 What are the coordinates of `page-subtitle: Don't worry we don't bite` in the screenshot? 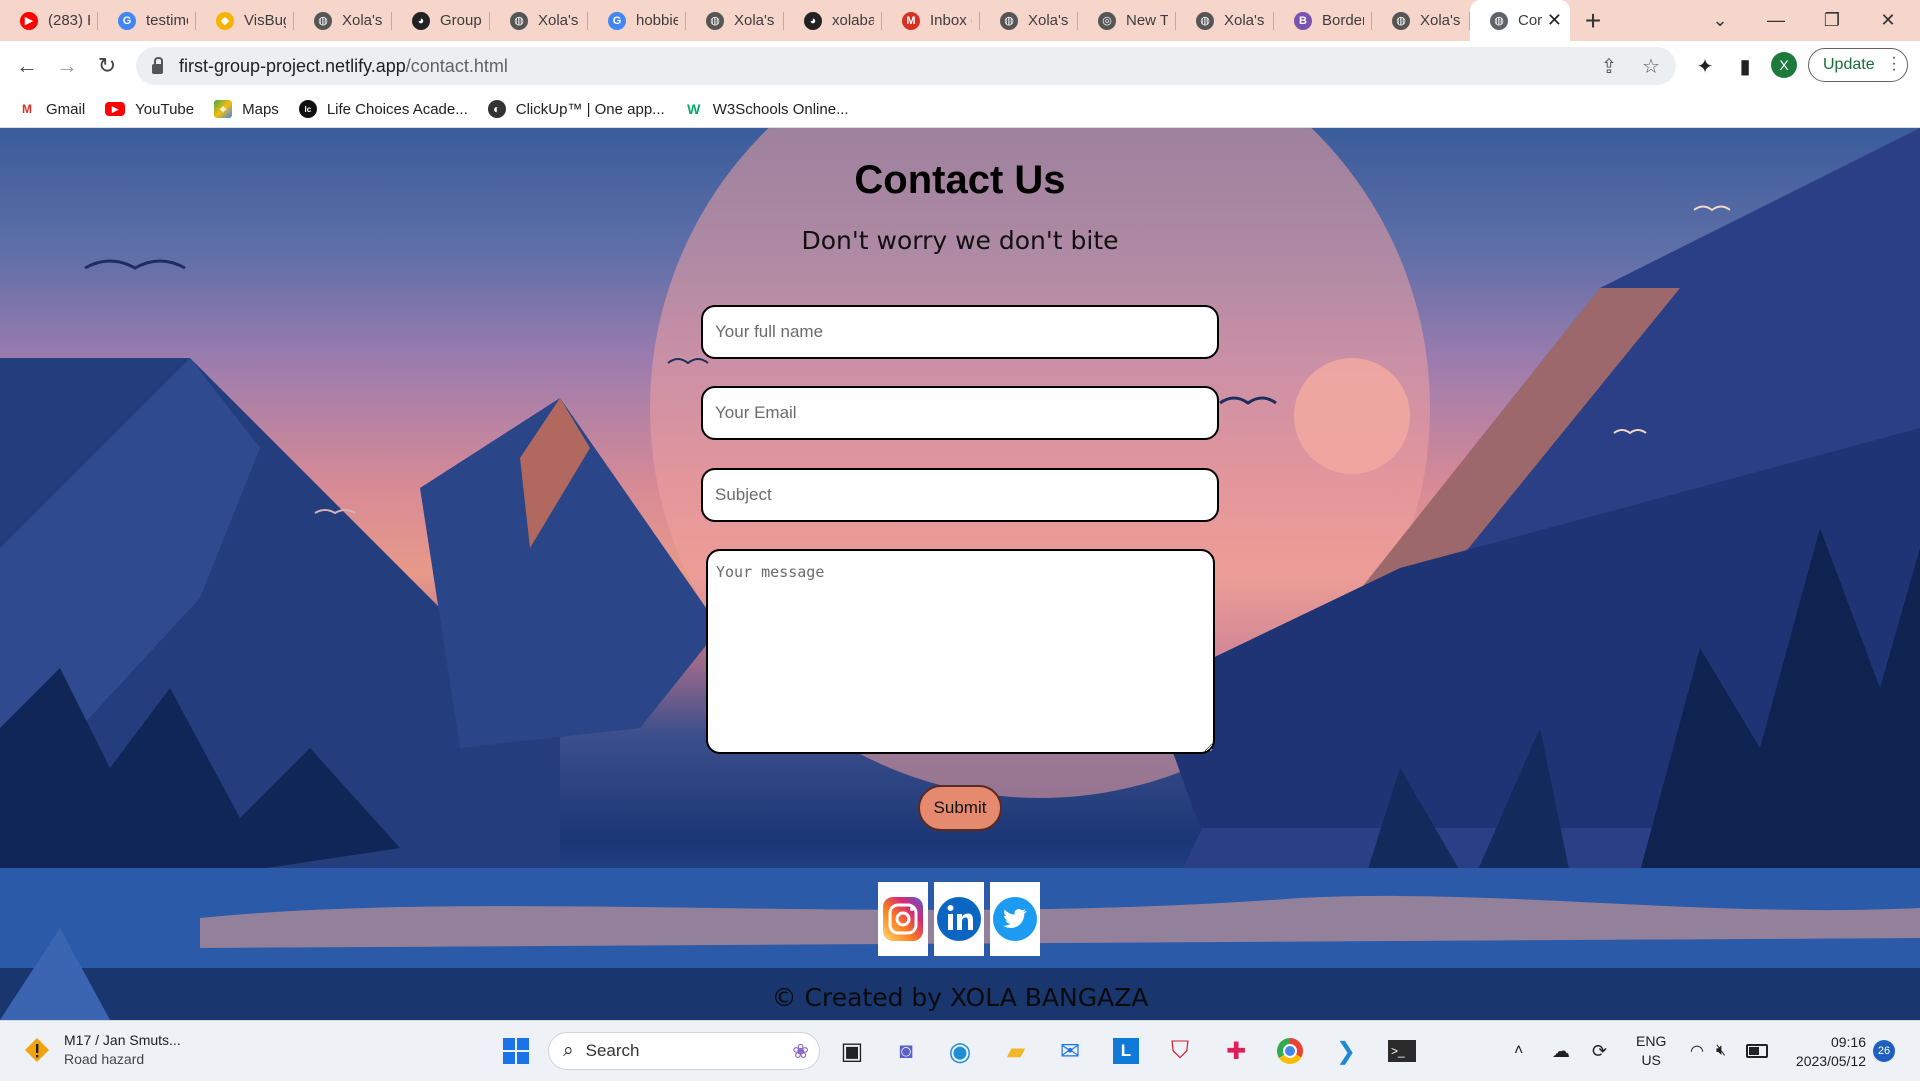 It's located at (960, 240).